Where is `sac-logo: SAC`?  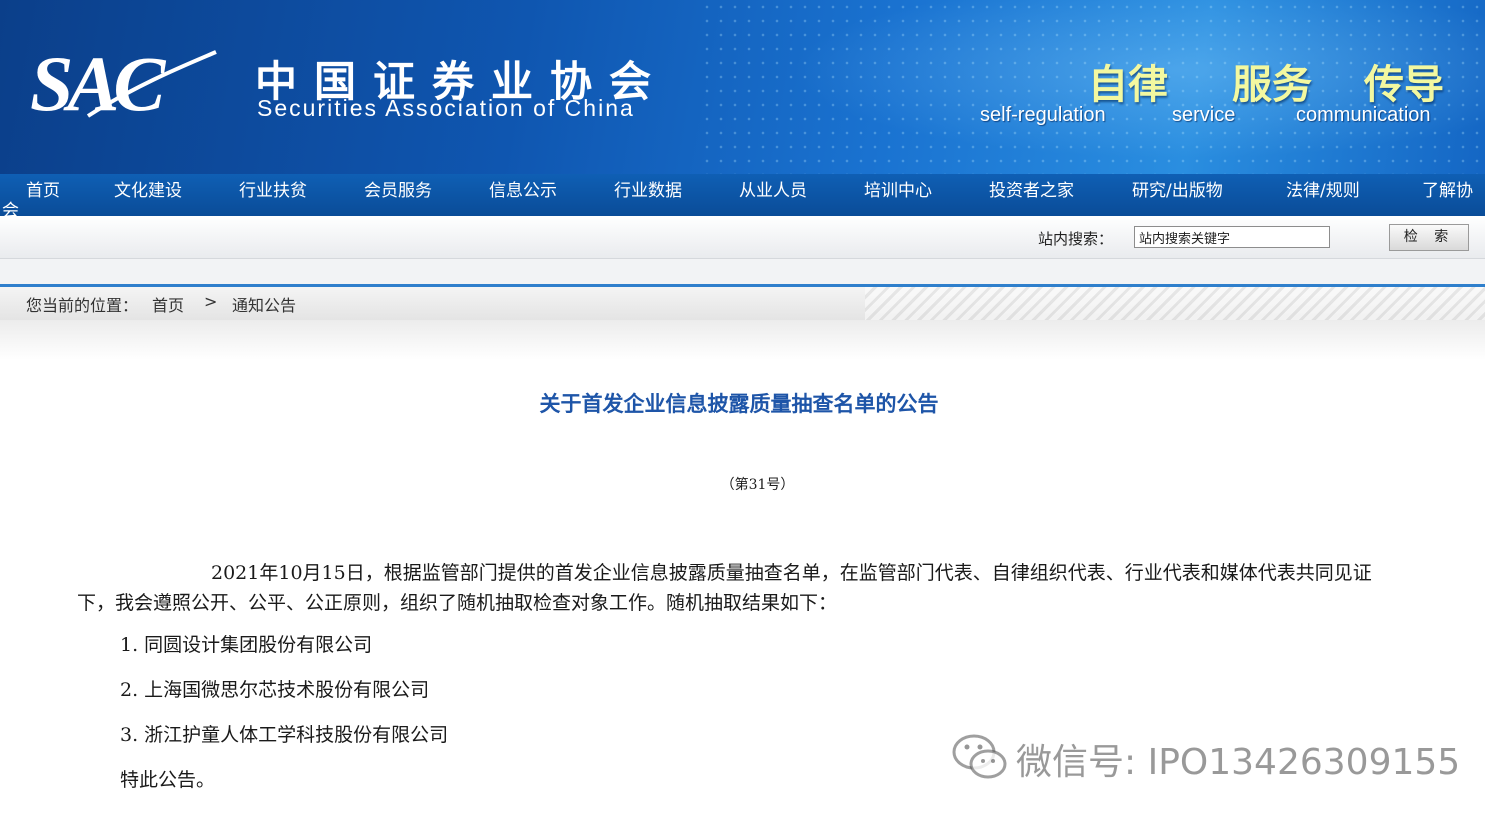 sac-logo: SAC is located at coordinates (123, 83).